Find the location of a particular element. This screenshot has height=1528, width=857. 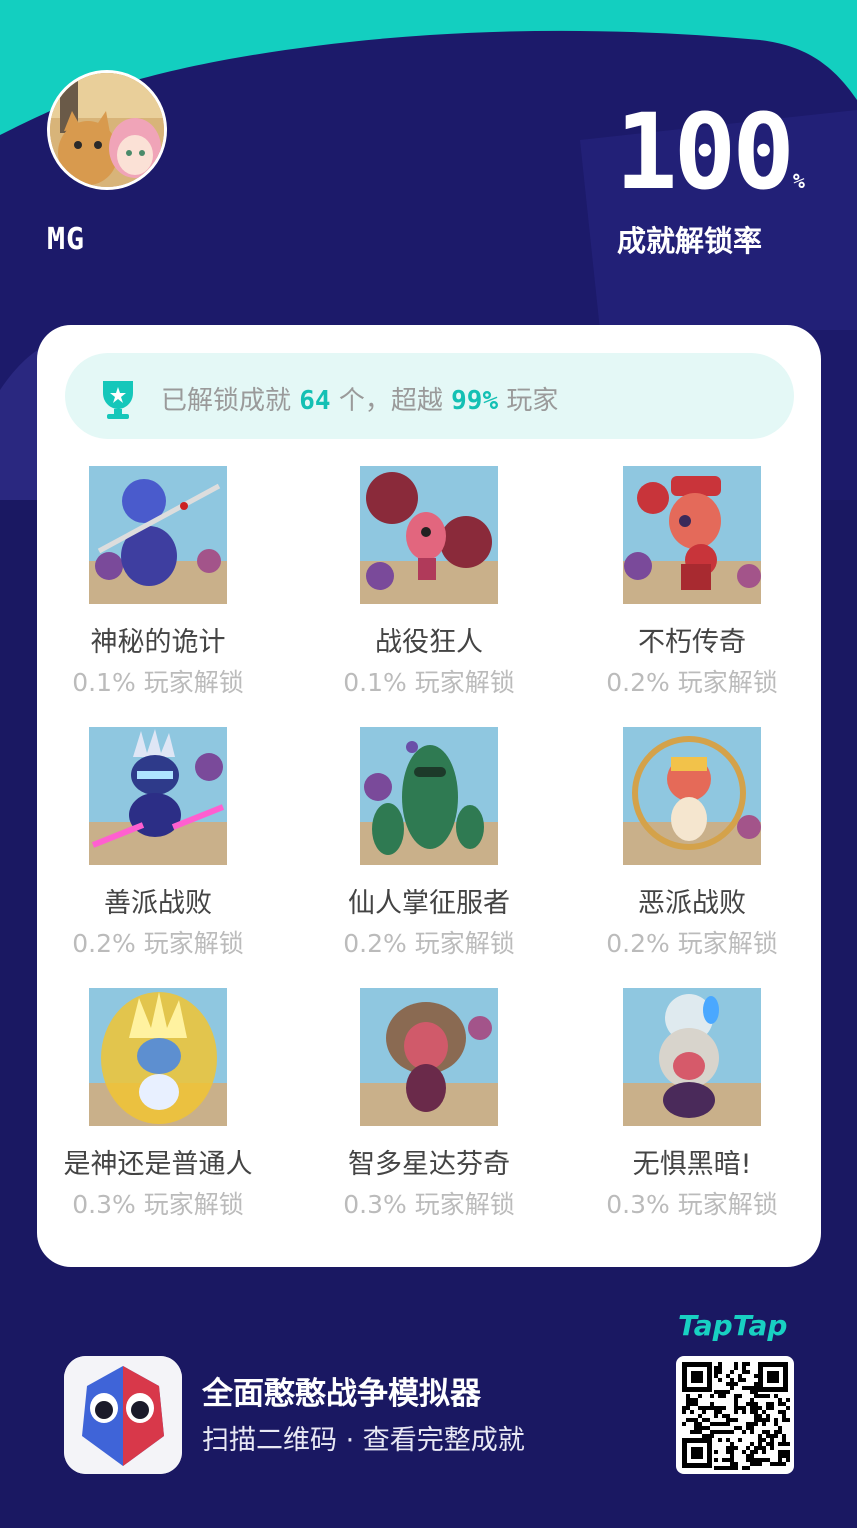

achievement-item: 不朽传奇 0.2% 玩家解锁 is located at coordinates (692, 582).